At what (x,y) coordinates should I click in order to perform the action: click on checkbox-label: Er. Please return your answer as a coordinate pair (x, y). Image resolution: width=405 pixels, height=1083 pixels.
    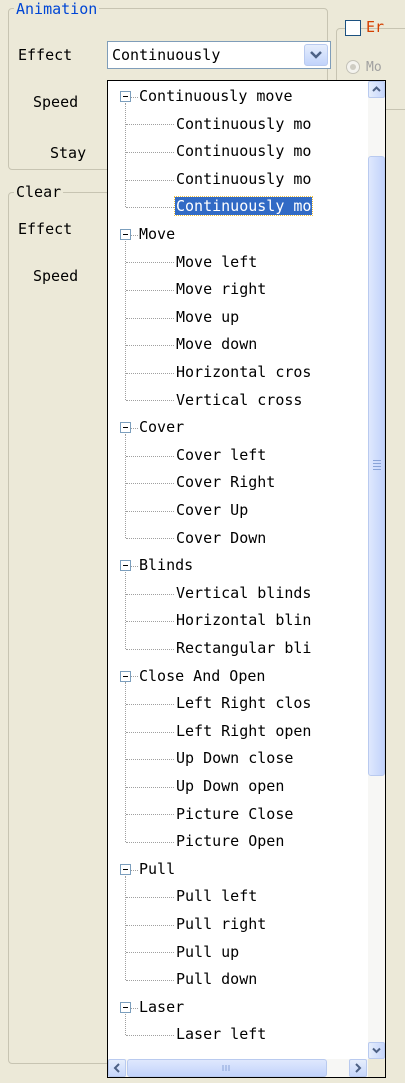
    Looking at the image, I should click on (375, 27).